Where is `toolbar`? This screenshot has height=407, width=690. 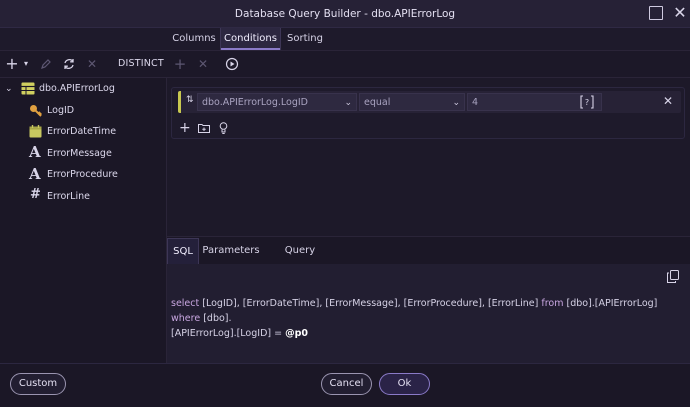 toolbar is located at coordinates (345, 64).